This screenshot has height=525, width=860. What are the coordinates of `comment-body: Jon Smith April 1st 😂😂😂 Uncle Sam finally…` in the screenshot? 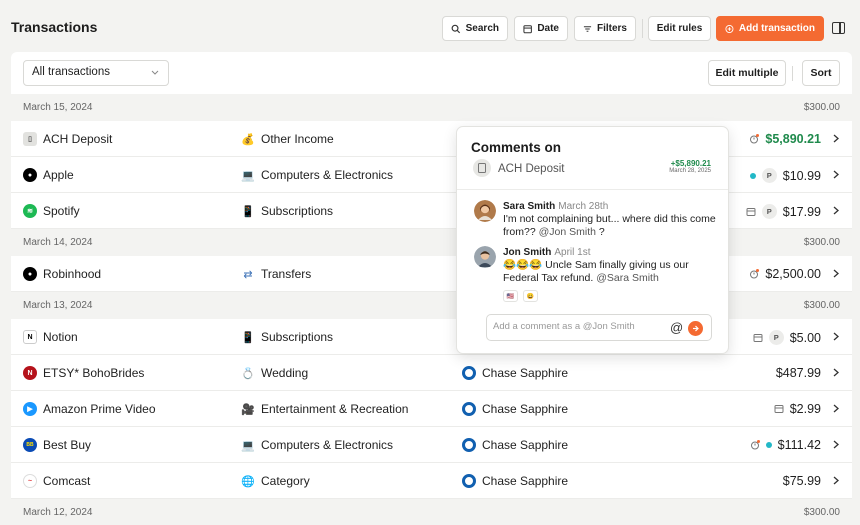 It's located at (610, 265).